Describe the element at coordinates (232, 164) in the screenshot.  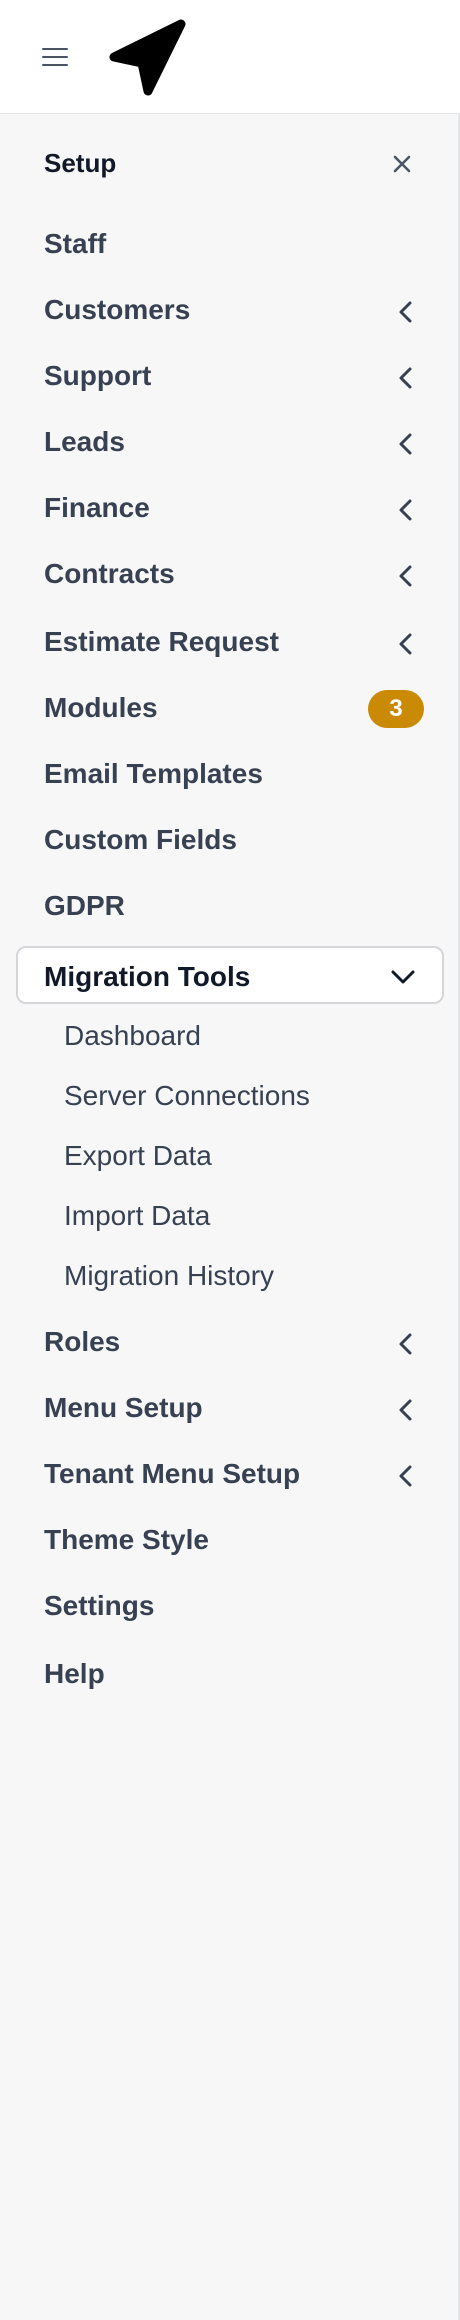
I see `sidebar-header: Setup` at that location.